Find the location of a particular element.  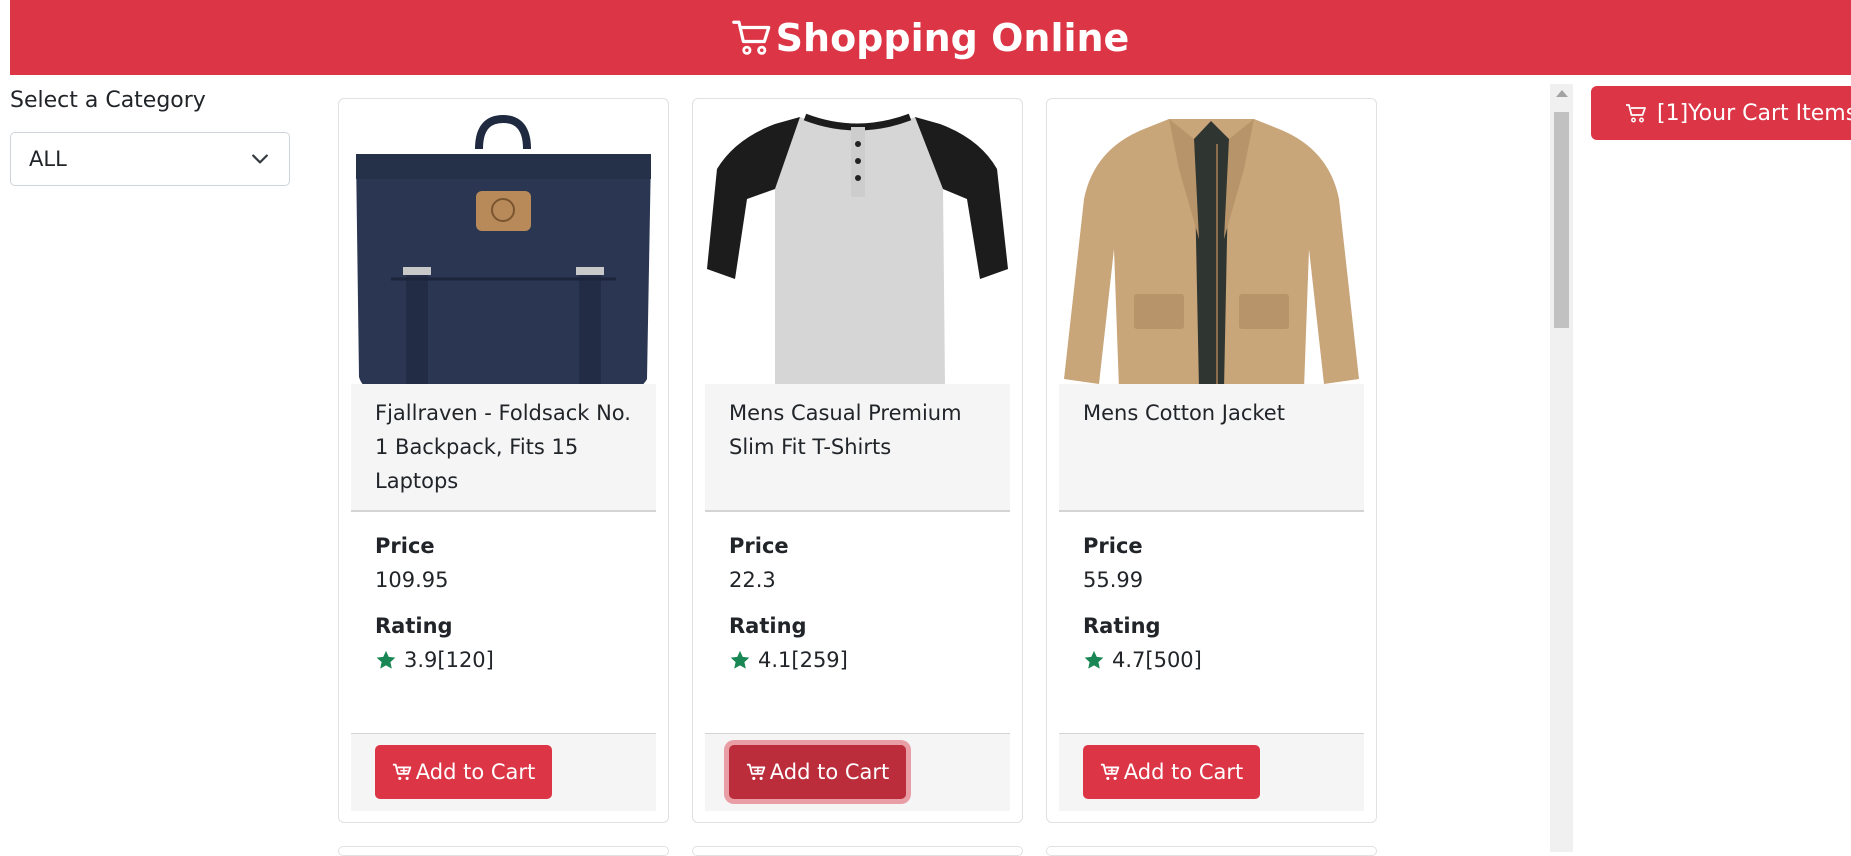

rating-value: 4.7[500] is located at coordinates (1157, 660).